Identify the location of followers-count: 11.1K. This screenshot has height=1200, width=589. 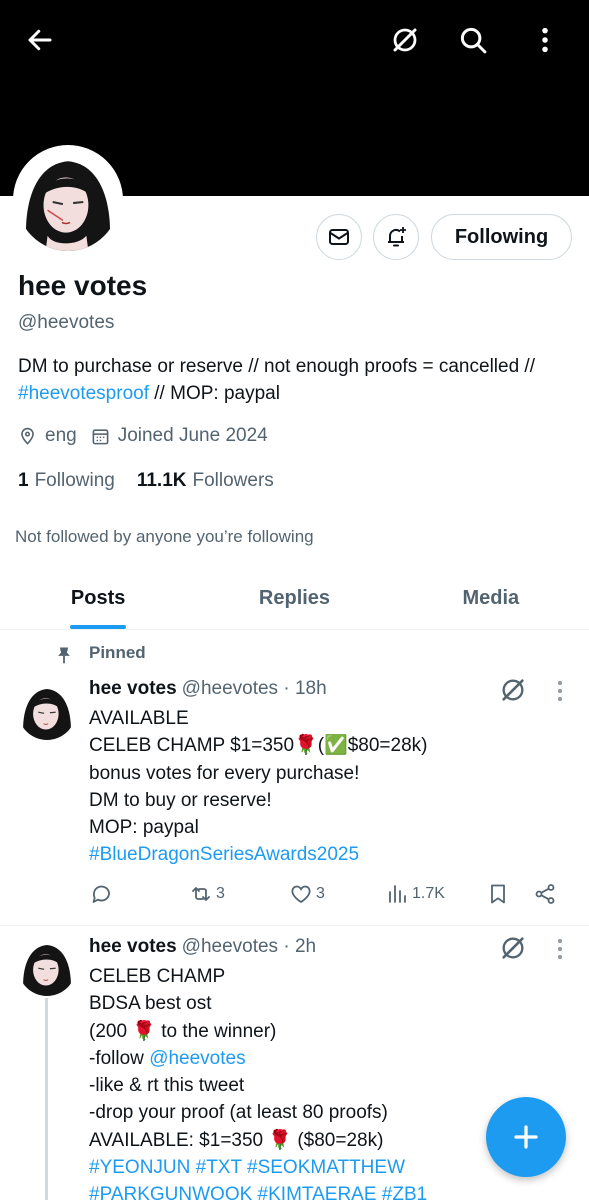
(161, 480).